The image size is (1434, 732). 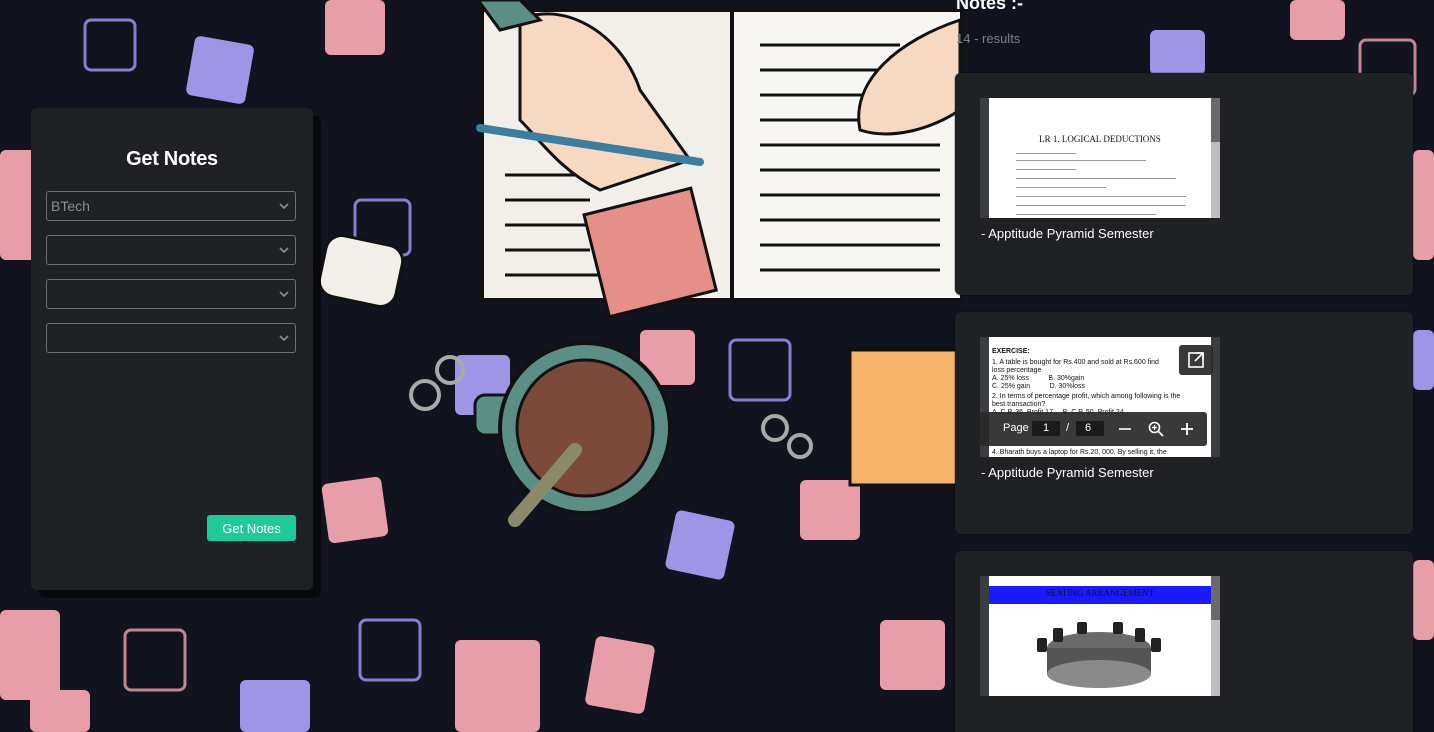 I want to click on preview-heading: SEATING ARRANGEMENT, so click(x=1100, y=593).